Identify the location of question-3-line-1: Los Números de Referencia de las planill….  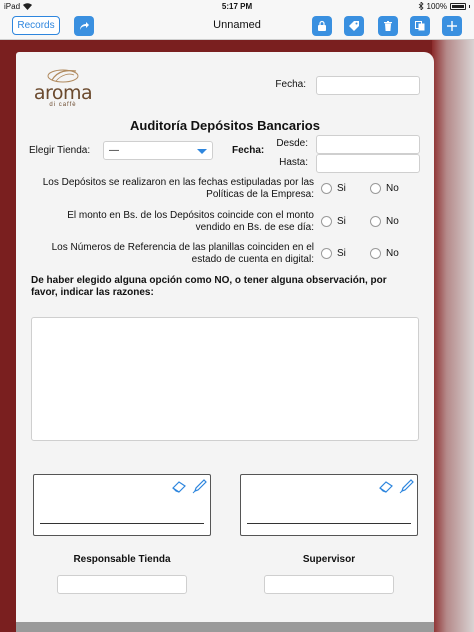
(182, 247).